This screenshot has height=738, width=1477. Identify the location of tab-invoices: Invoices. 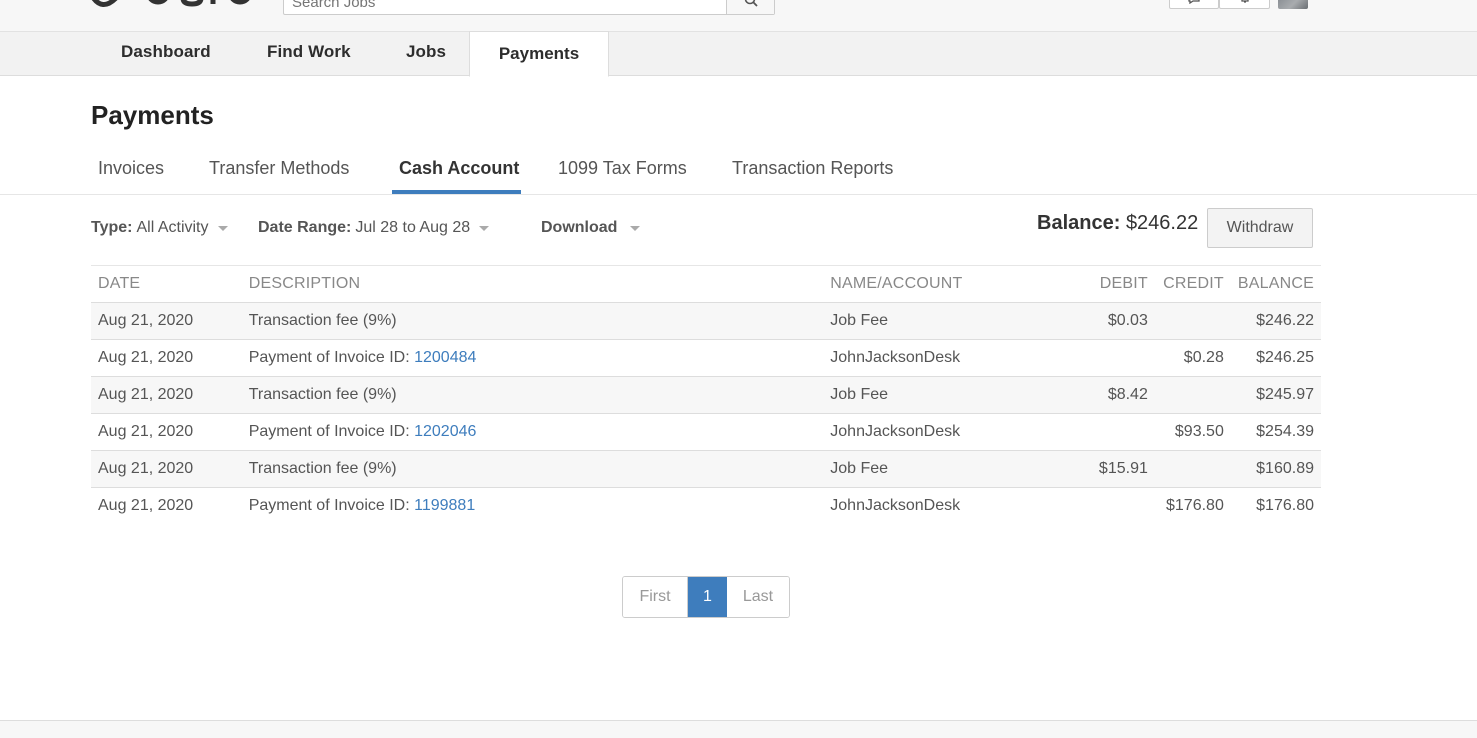
(131, 168).